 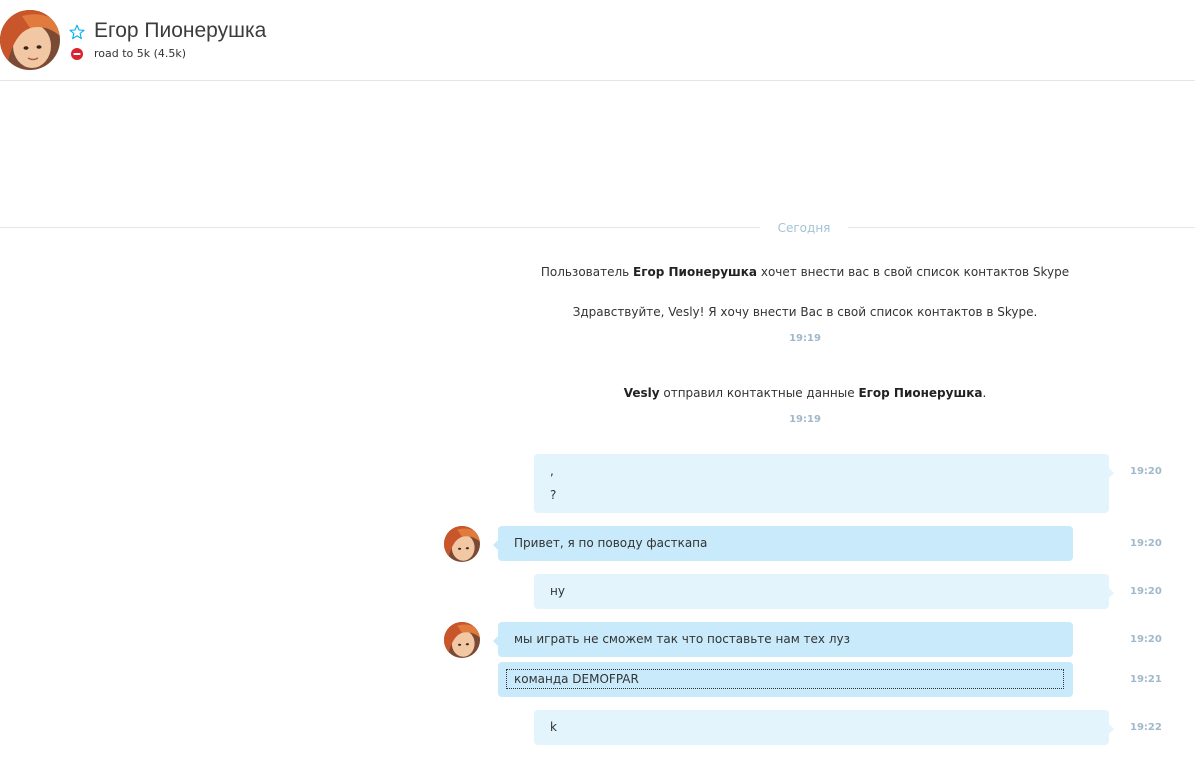 What do you see at coordinates (824, 483) in the screenshot?
I see `outgoing-message-bubble: , ?` at bounding box center [824, 483].